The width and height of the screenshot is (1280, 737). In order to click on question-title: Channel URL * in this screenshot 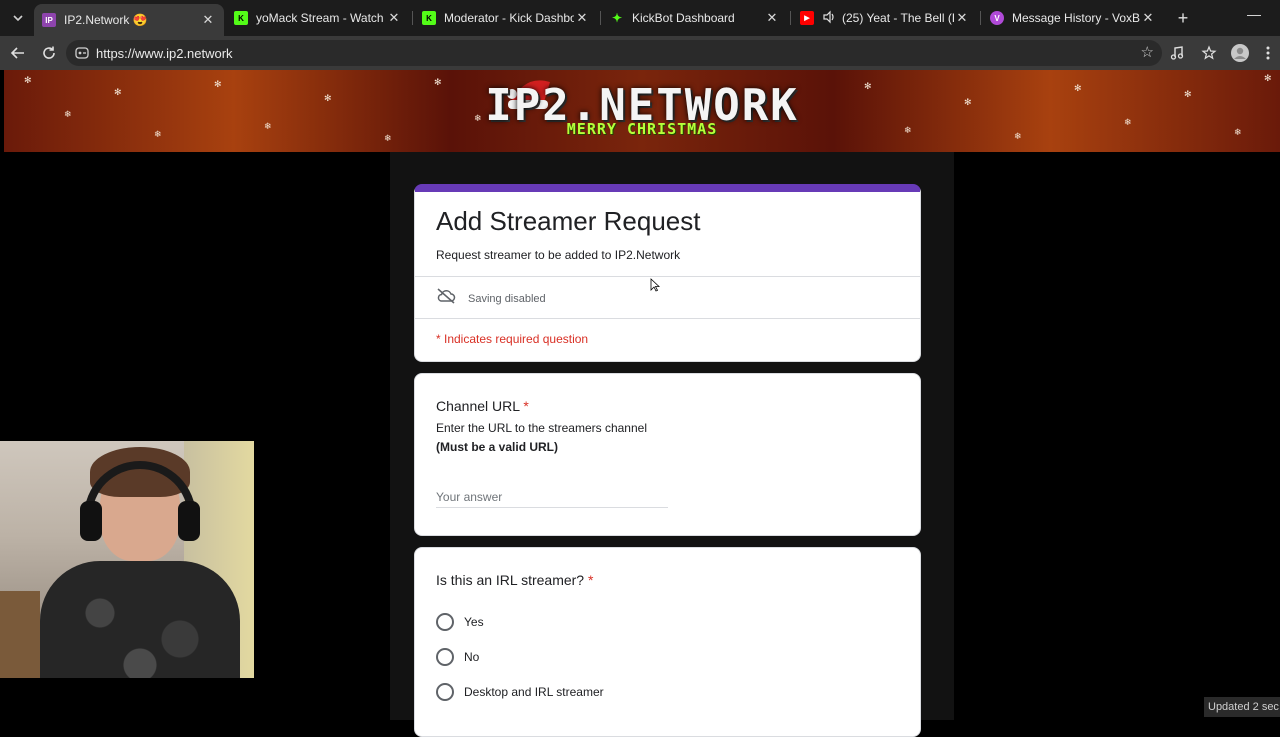, I will do `click(482, 406)`.